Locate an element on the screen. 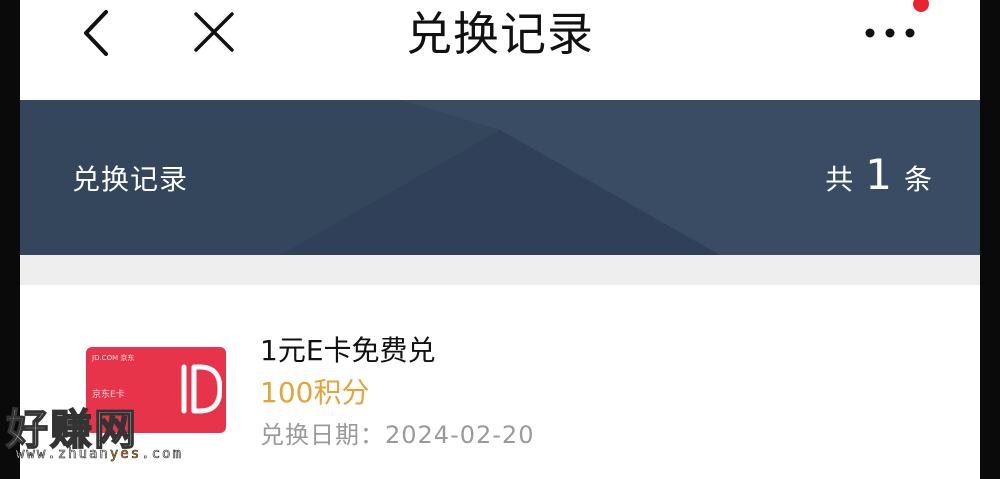 This screenshot has width=1000, height=479. count-prefix: 共 is located at coordinates (839, 179).